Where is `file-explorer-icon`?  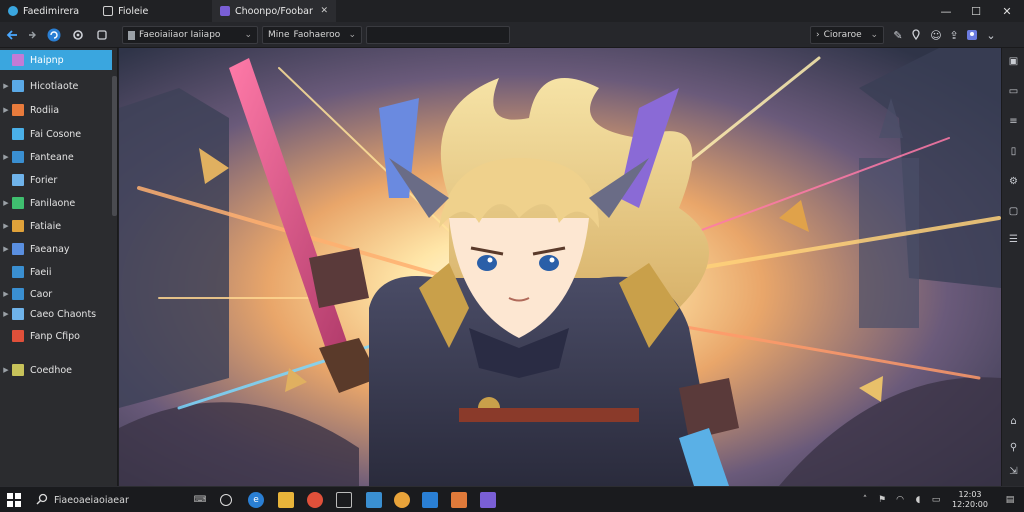 file-explorer-icon is located at coordinates (286, 500).